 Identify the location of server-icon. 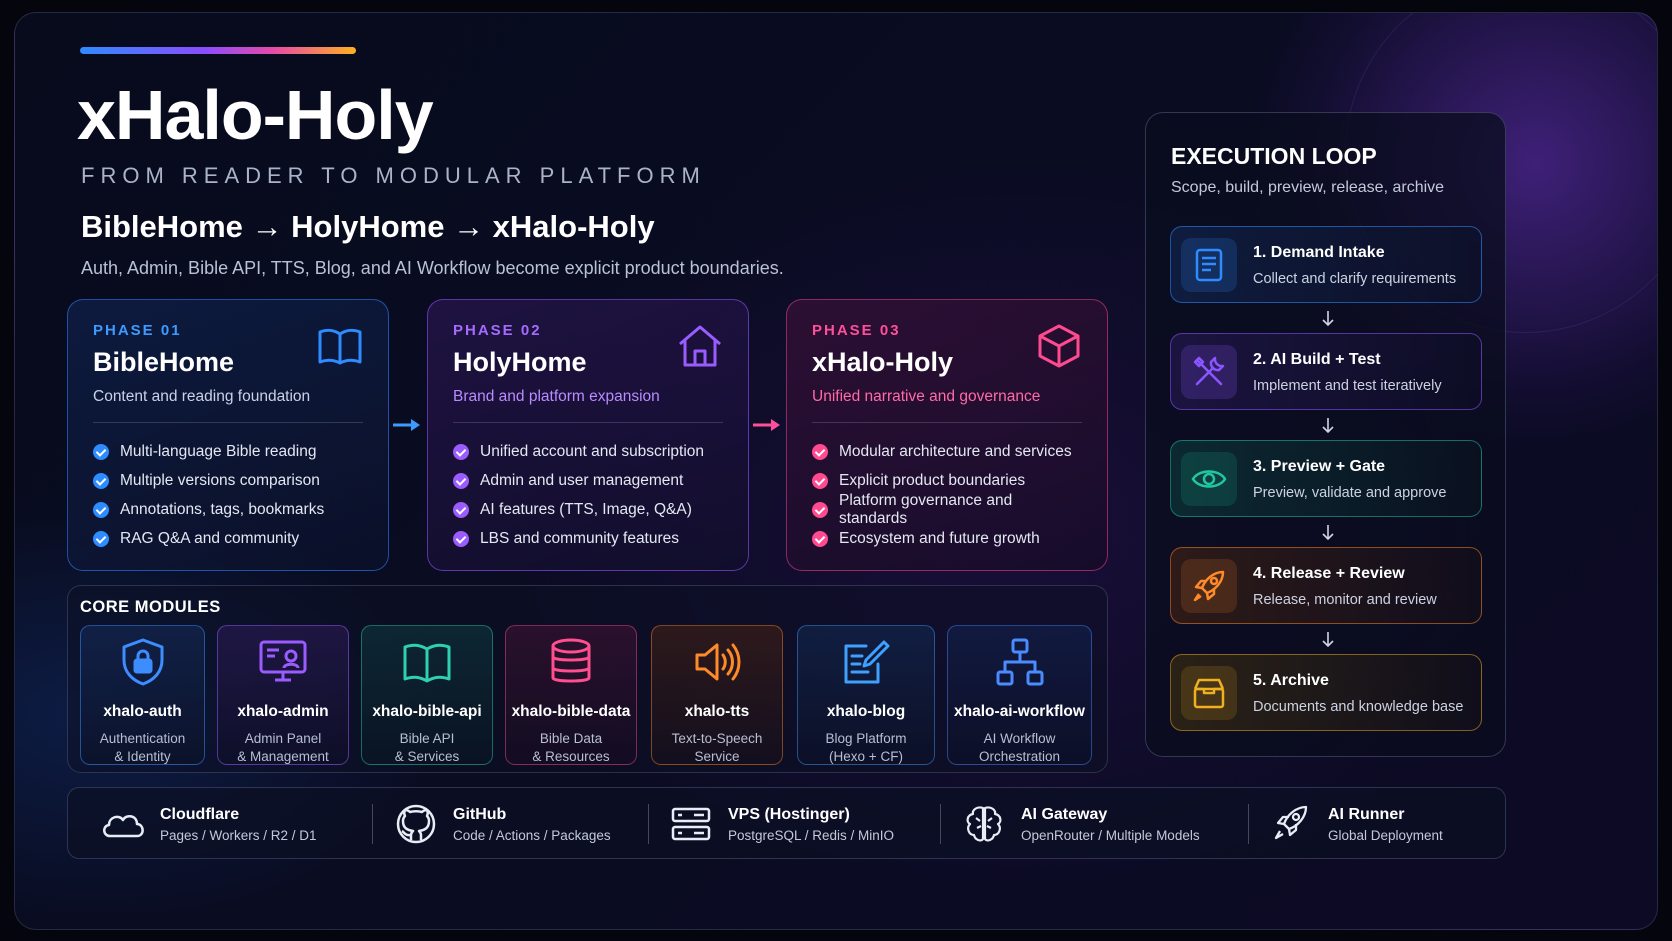
(691, 824).